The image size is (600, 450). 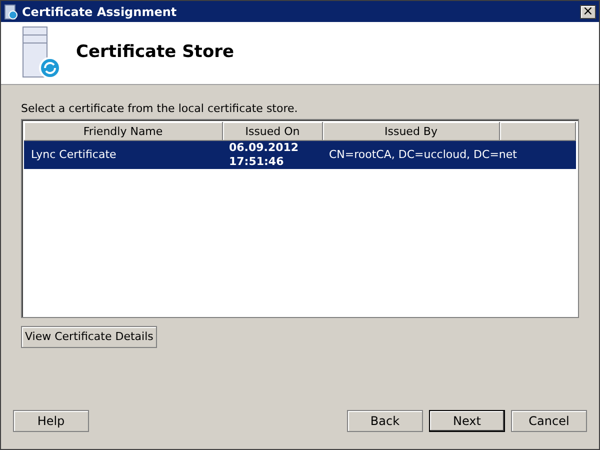 What do you see at coordinates (155, 52) in the screenshot?
I see `header-title: Certificate Store` at bounding box center [155, 52].